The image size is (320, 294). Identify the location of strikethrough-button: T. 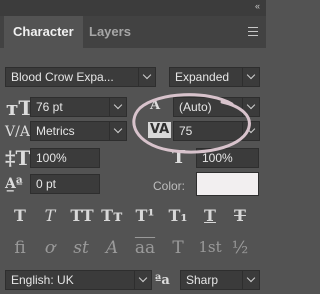
(240, 215).